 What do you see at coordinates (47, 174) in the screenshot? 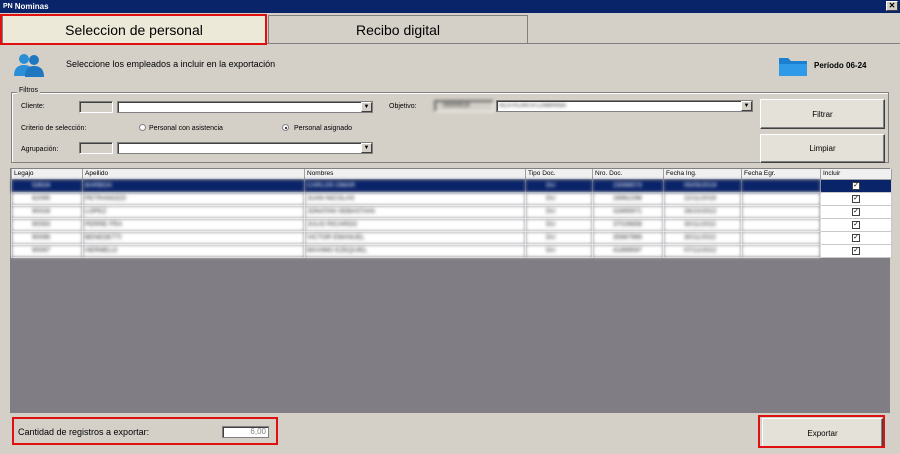
I see `col-legajo: Legajo` at bounding box center [47, 174].